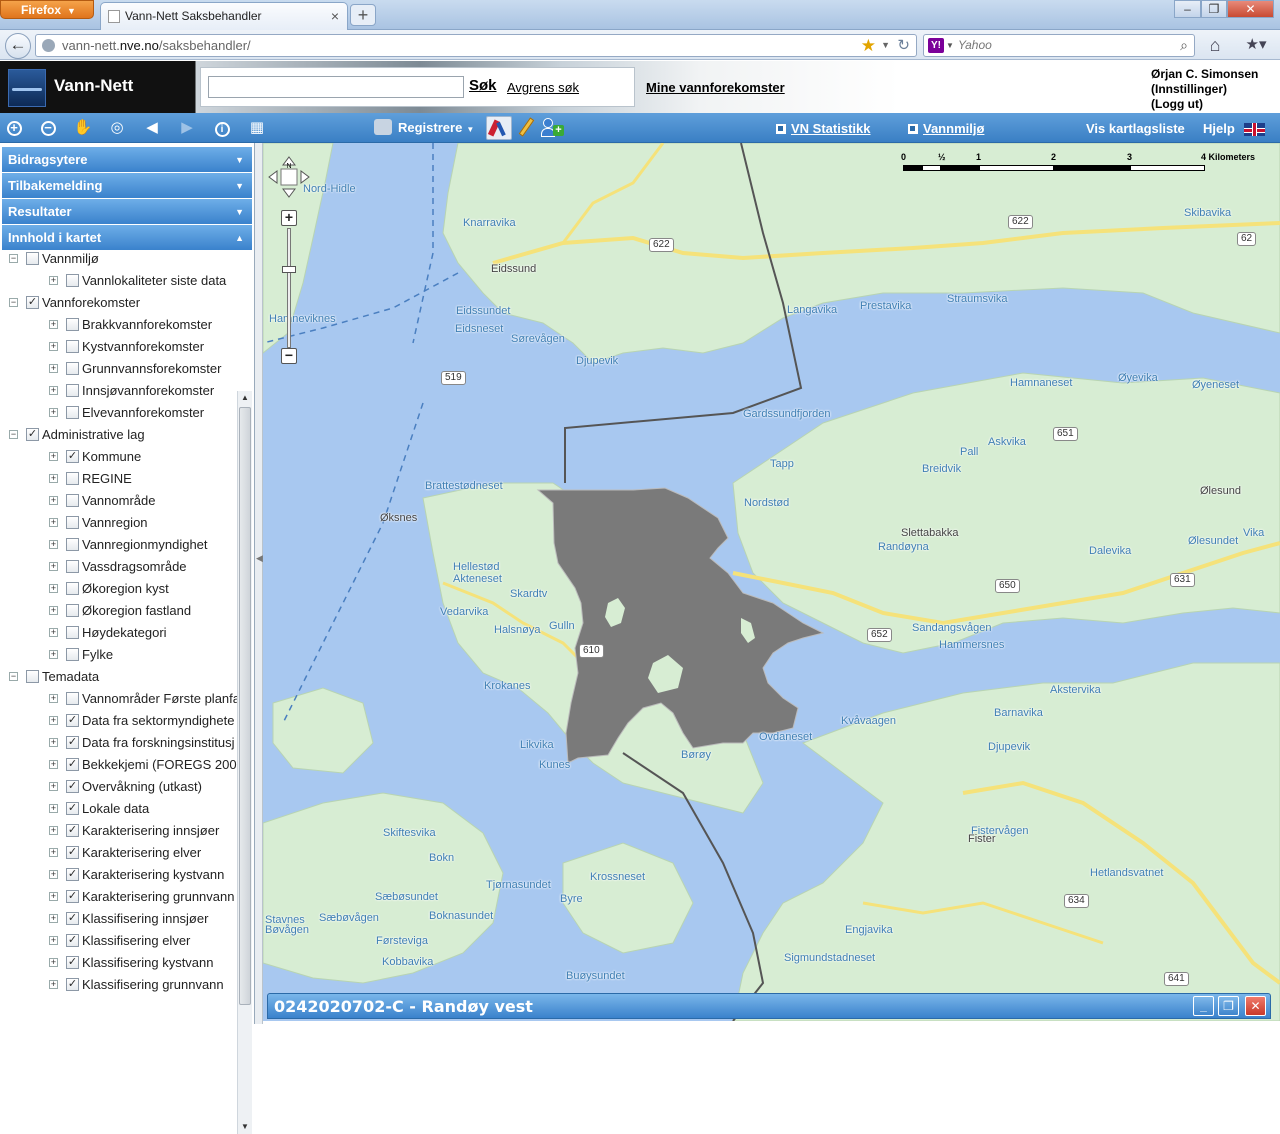 Image resolution: width=1280 pixels, height=1134 pixels. I want to click on layer-item: + Elvevannforekomster, so click(119, 413).